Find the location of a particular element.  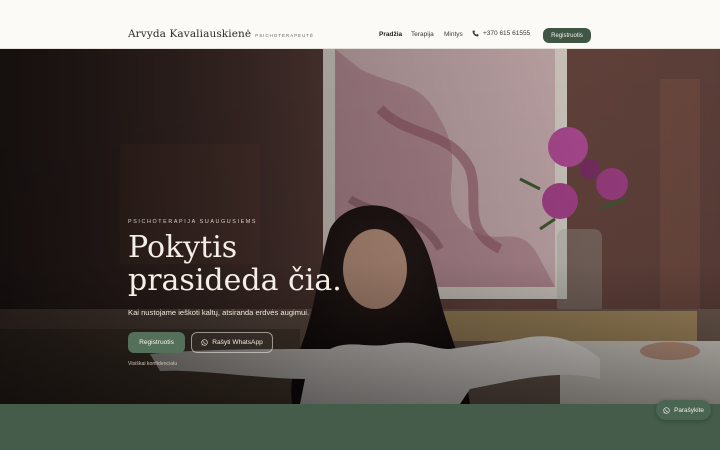

hero-register-button: Registruotis is located at coordinates (156, 342).